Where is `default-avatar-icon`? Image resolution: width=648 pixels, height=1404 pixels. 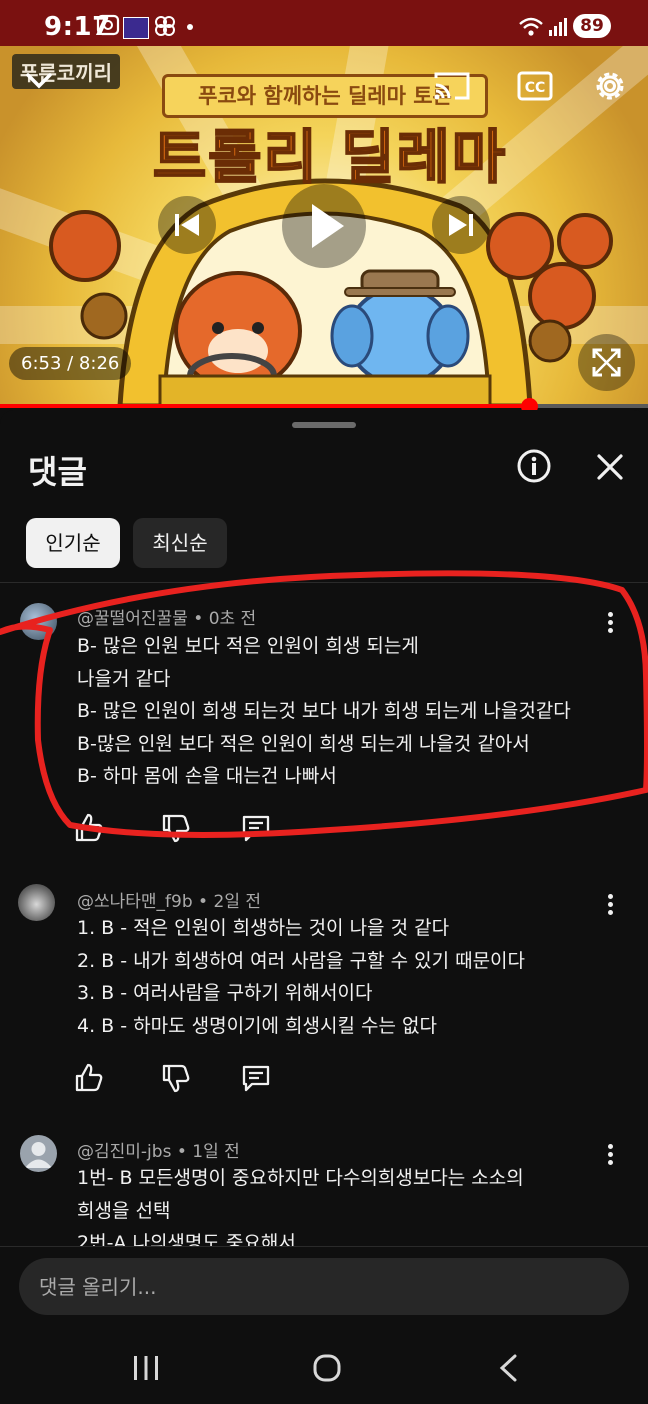 default-avatar-icon is located at coordinates (38, 1155).